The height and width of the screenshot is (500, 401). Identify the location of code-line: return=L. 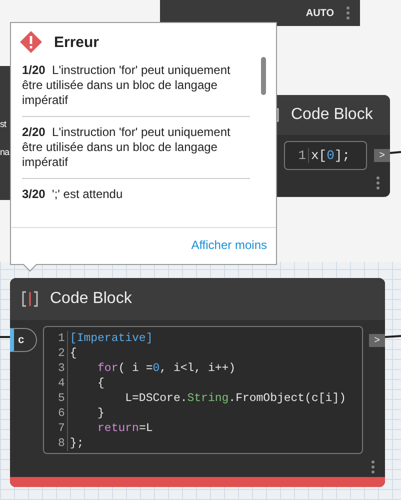
(124, 428).